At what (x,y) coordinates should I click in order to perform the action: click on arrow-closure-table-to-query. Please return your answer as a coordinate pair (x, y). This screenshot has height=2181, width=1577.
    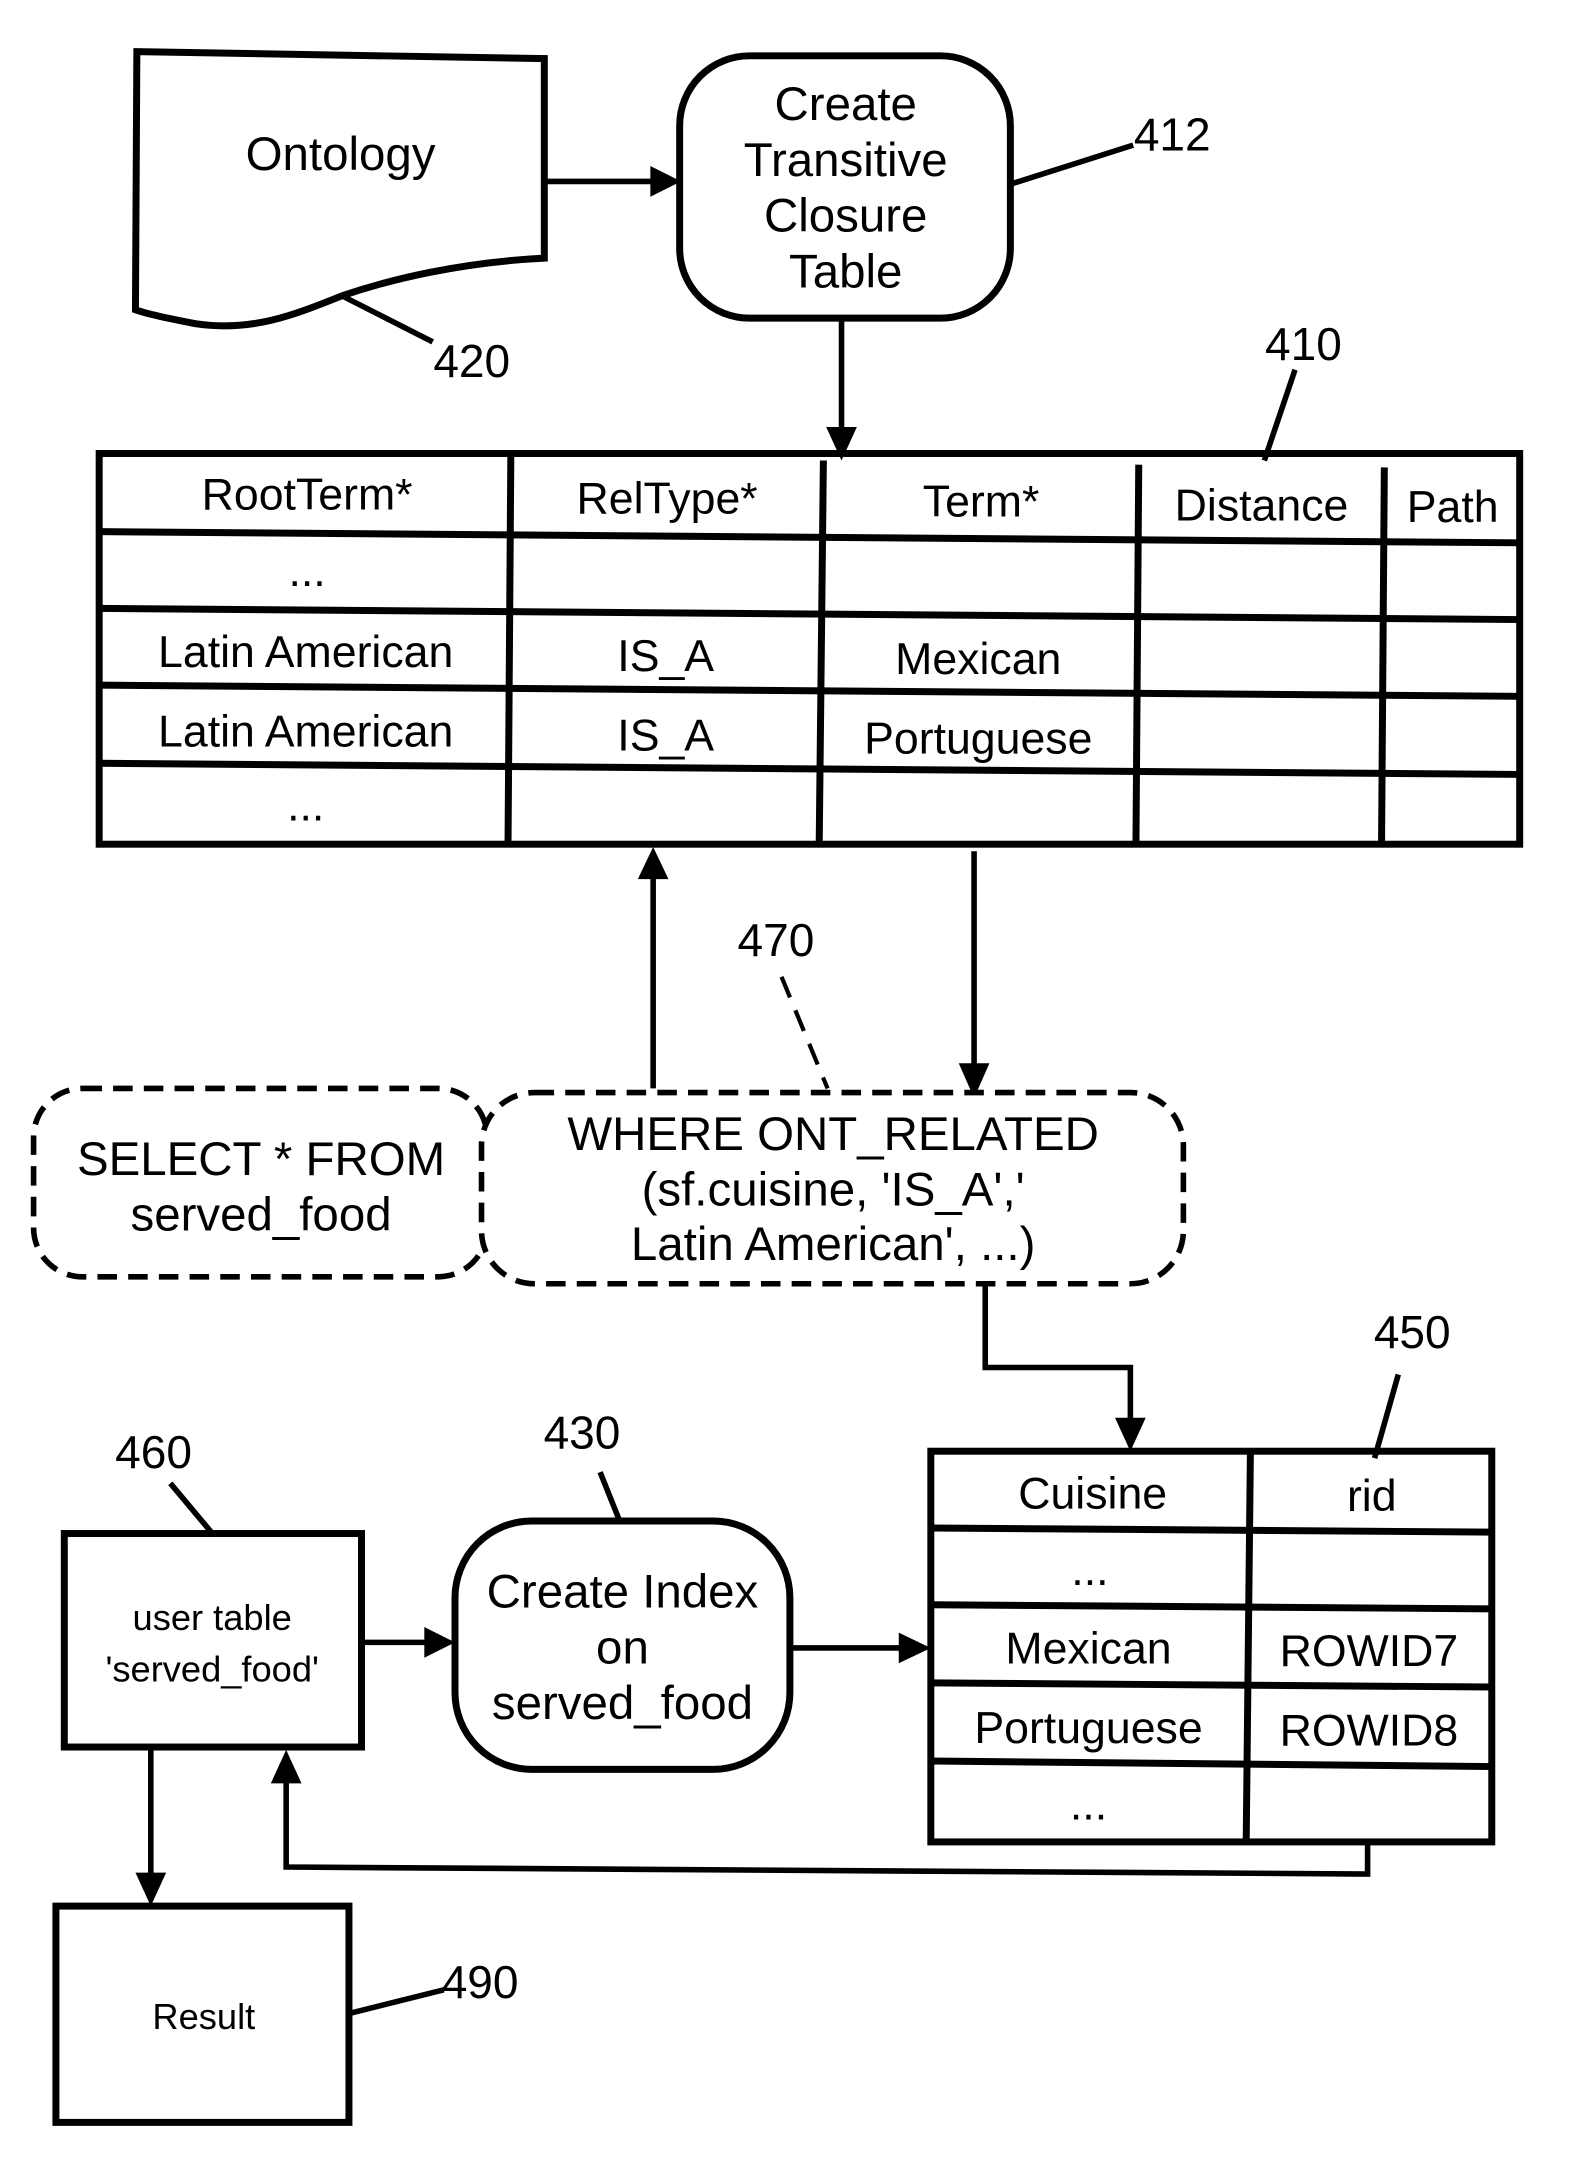
    Looking at the image, I should click on (974, 975).